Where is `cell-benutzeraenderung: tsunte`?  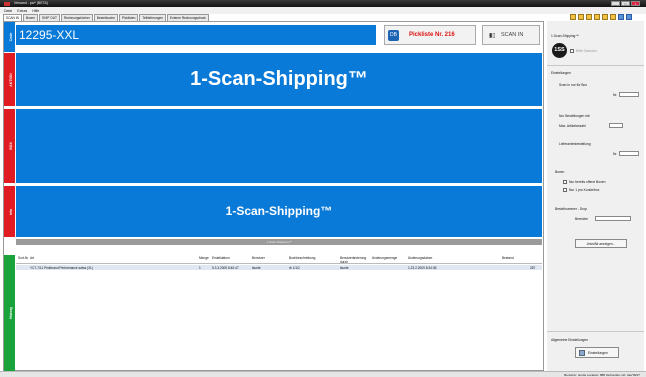 cell-benutzeraenderung: tsunte is located at coordinates (344, 267).